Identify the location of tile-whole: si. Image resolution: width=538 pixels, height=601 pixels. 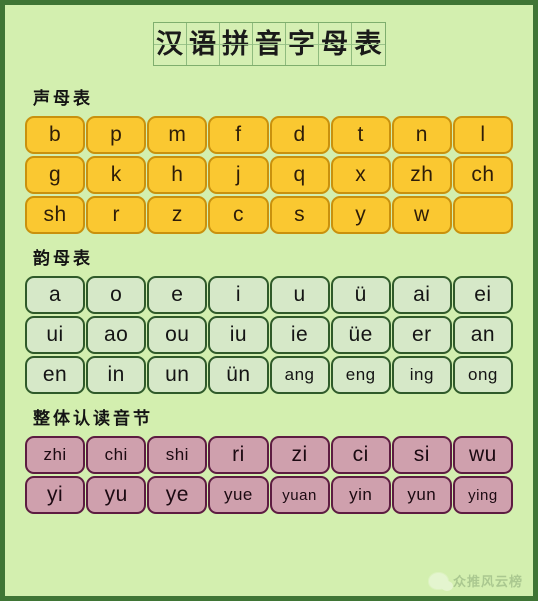
(421, 455).